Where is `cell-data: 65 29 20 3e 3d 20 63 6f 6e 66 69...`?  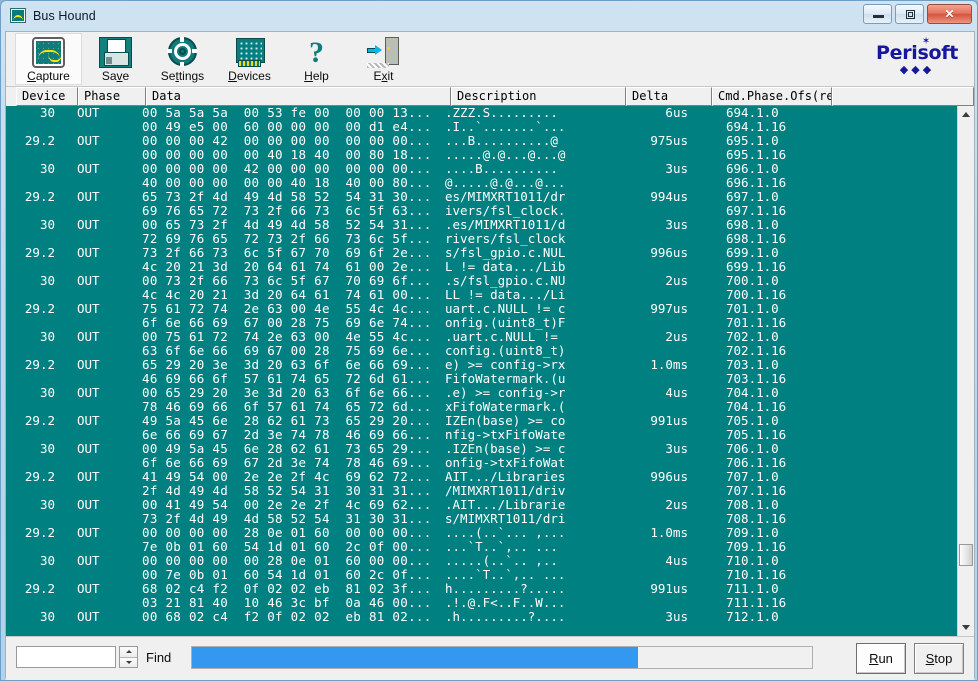
cell-data: 65 29 20 3e 3d 20 63 6f 6e 66 69... is located at coordinates (287, 364).